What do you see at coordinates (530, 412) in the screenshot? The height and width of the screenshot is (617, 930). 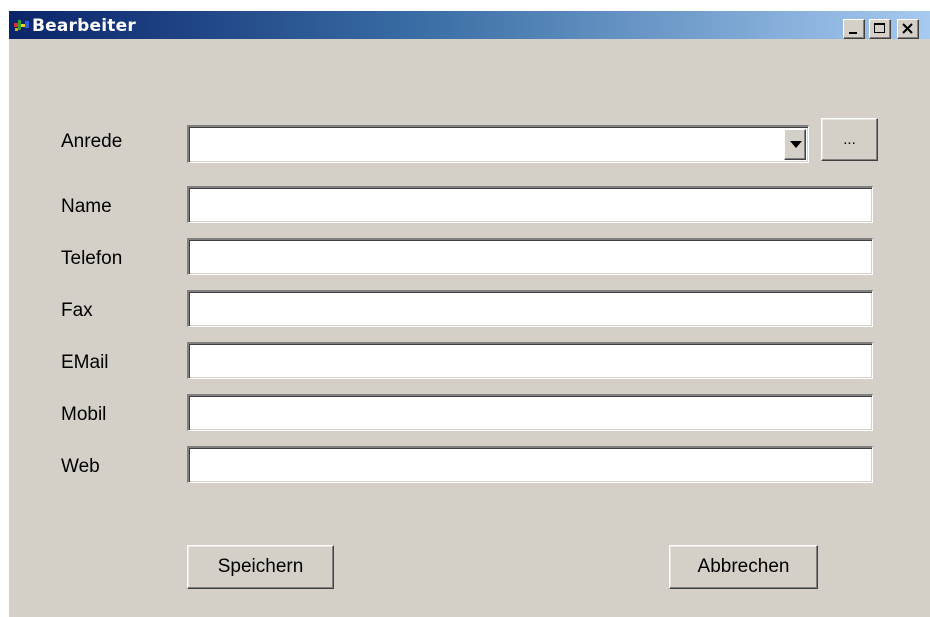 I see `mobil-field` at bounding box center [530, 412].